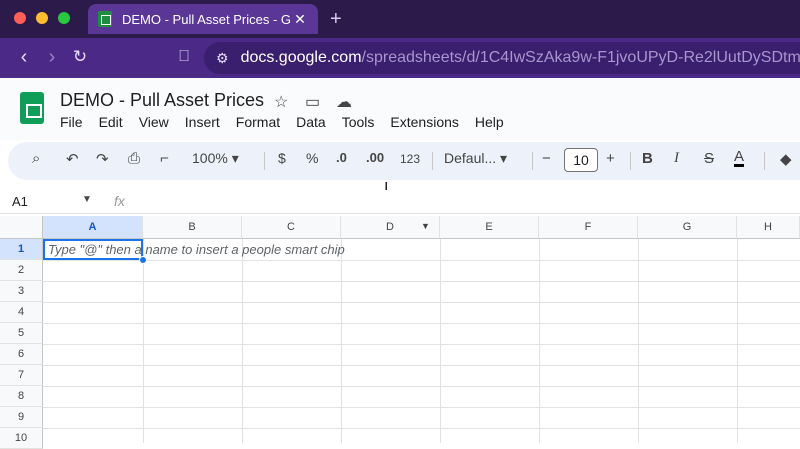 The width and height of the screenshot is (800, 449). Describe the element at coordinates (410, 159) in the screenshot. I see `more-formats-button: 123` at that location.